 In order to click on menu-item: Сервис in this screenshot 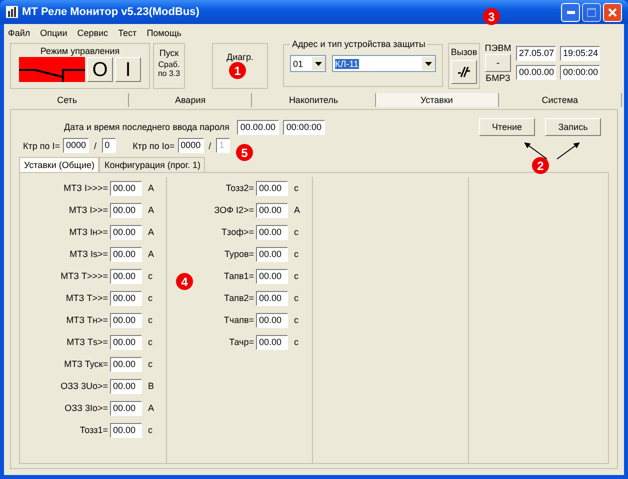, I will do `click(92, 33)`.